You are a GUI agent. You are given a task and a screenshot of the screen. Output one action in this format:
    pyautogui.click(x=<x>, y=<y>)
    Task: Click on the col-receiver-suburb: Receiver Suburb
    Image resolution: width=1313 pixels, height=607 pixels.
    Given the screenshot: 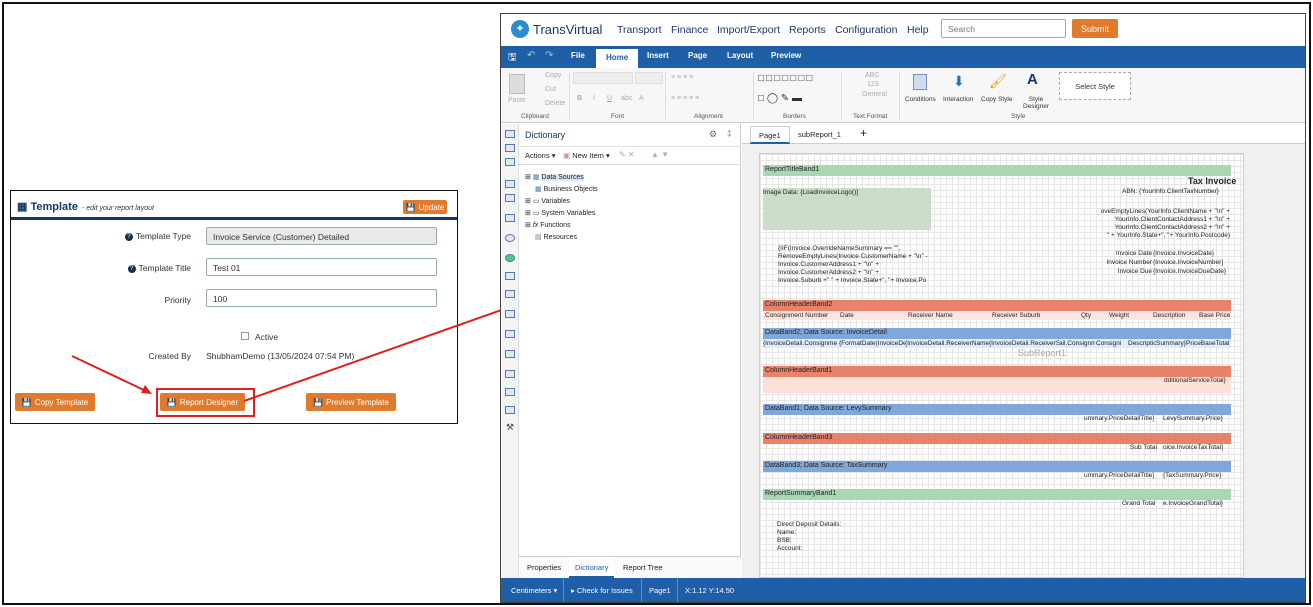 What is the action you would take?
    pyautogui.click(x=1016, y=315)
    